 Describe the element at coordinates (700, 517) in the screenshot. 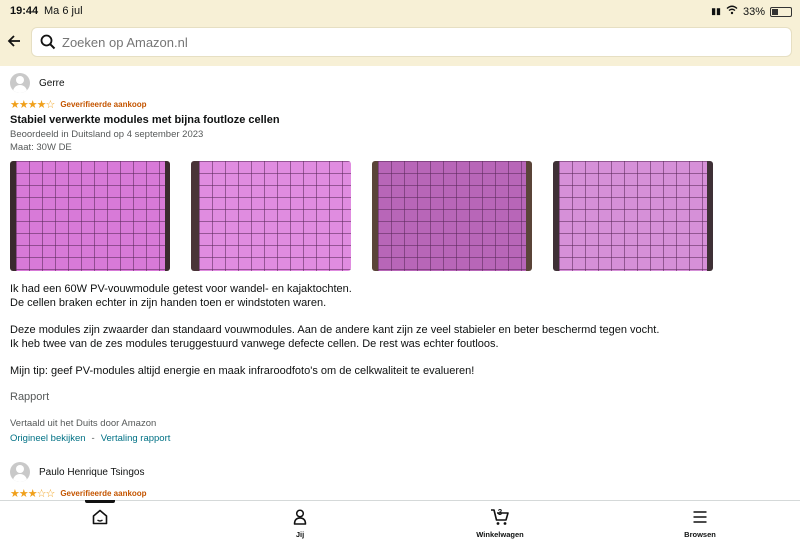

I see `menu-icon` at that location.